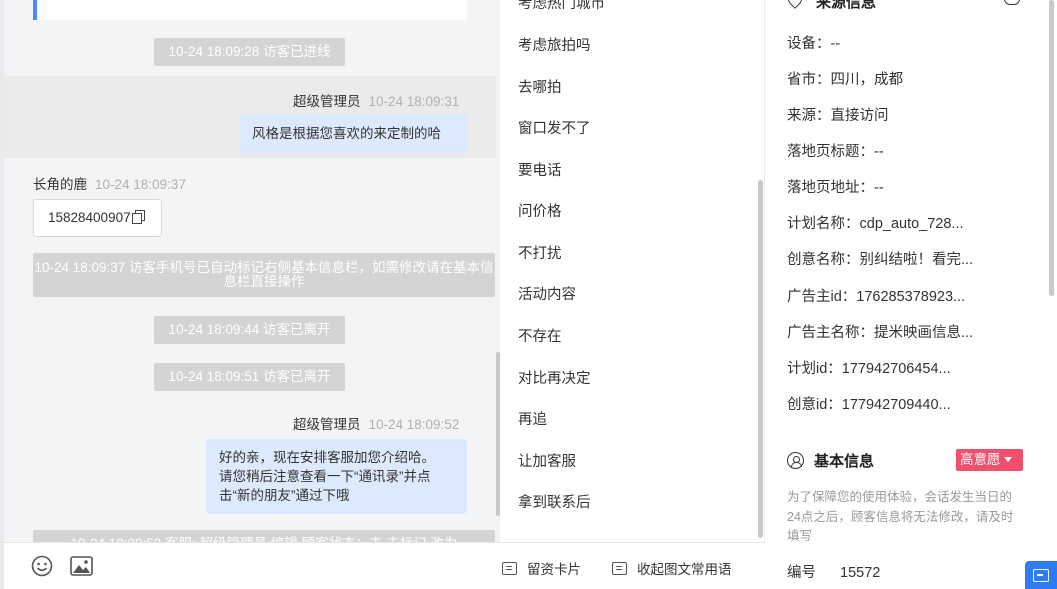 The height and width of the screenshot is (589, 1057). What do you see at coordinates (835, 152) in the screenshot?
I see `landing-page-title: 落地页标题：--` at bounding box center [835, 152].